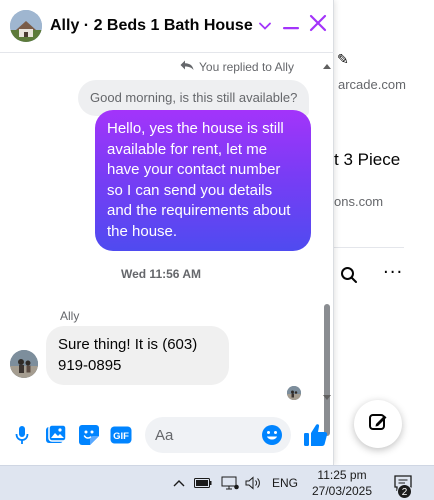  What do you see at coordinates (89, 435) in the screenshot?
I see `sticker-icon` at bounding box center [89, 435].